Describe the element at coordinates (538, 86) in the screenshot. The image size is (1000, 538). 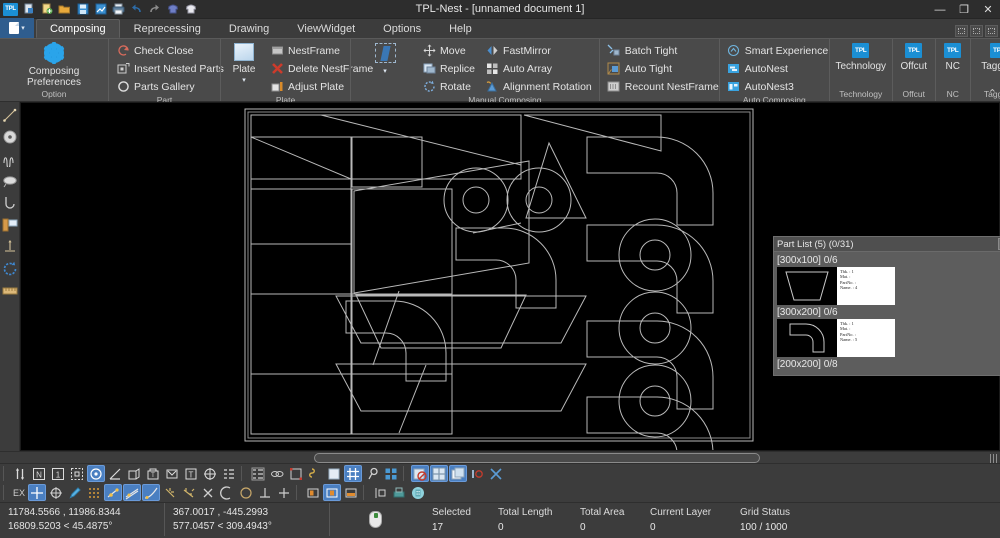
I see `alignment-rotation-button: Alignment Rotation` at that location.